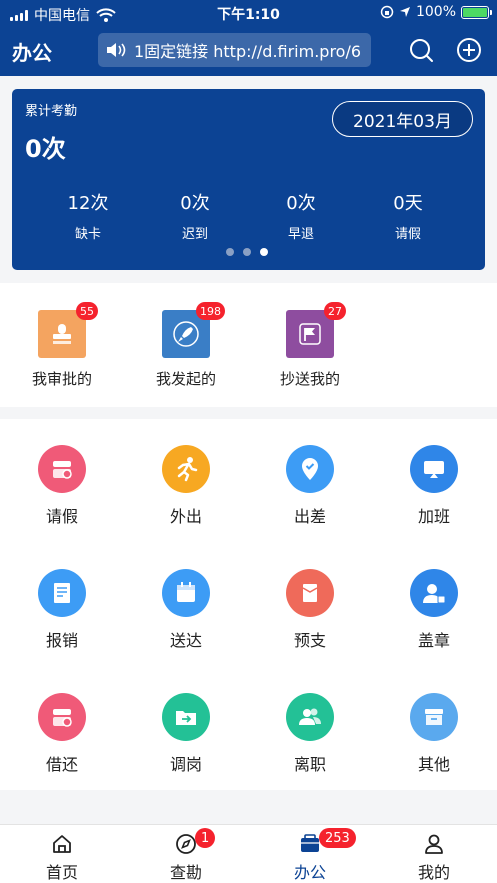 The width and height of the screenshot is (497, 883). Describe the element at coordinates (186, 717) in the screenshot. I see `folder-transfer-icon` at that location.